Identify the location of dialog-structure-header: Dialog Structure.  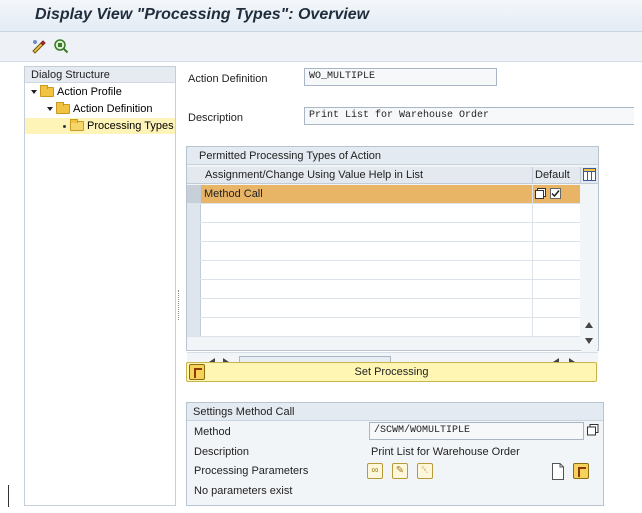
(100, 75).